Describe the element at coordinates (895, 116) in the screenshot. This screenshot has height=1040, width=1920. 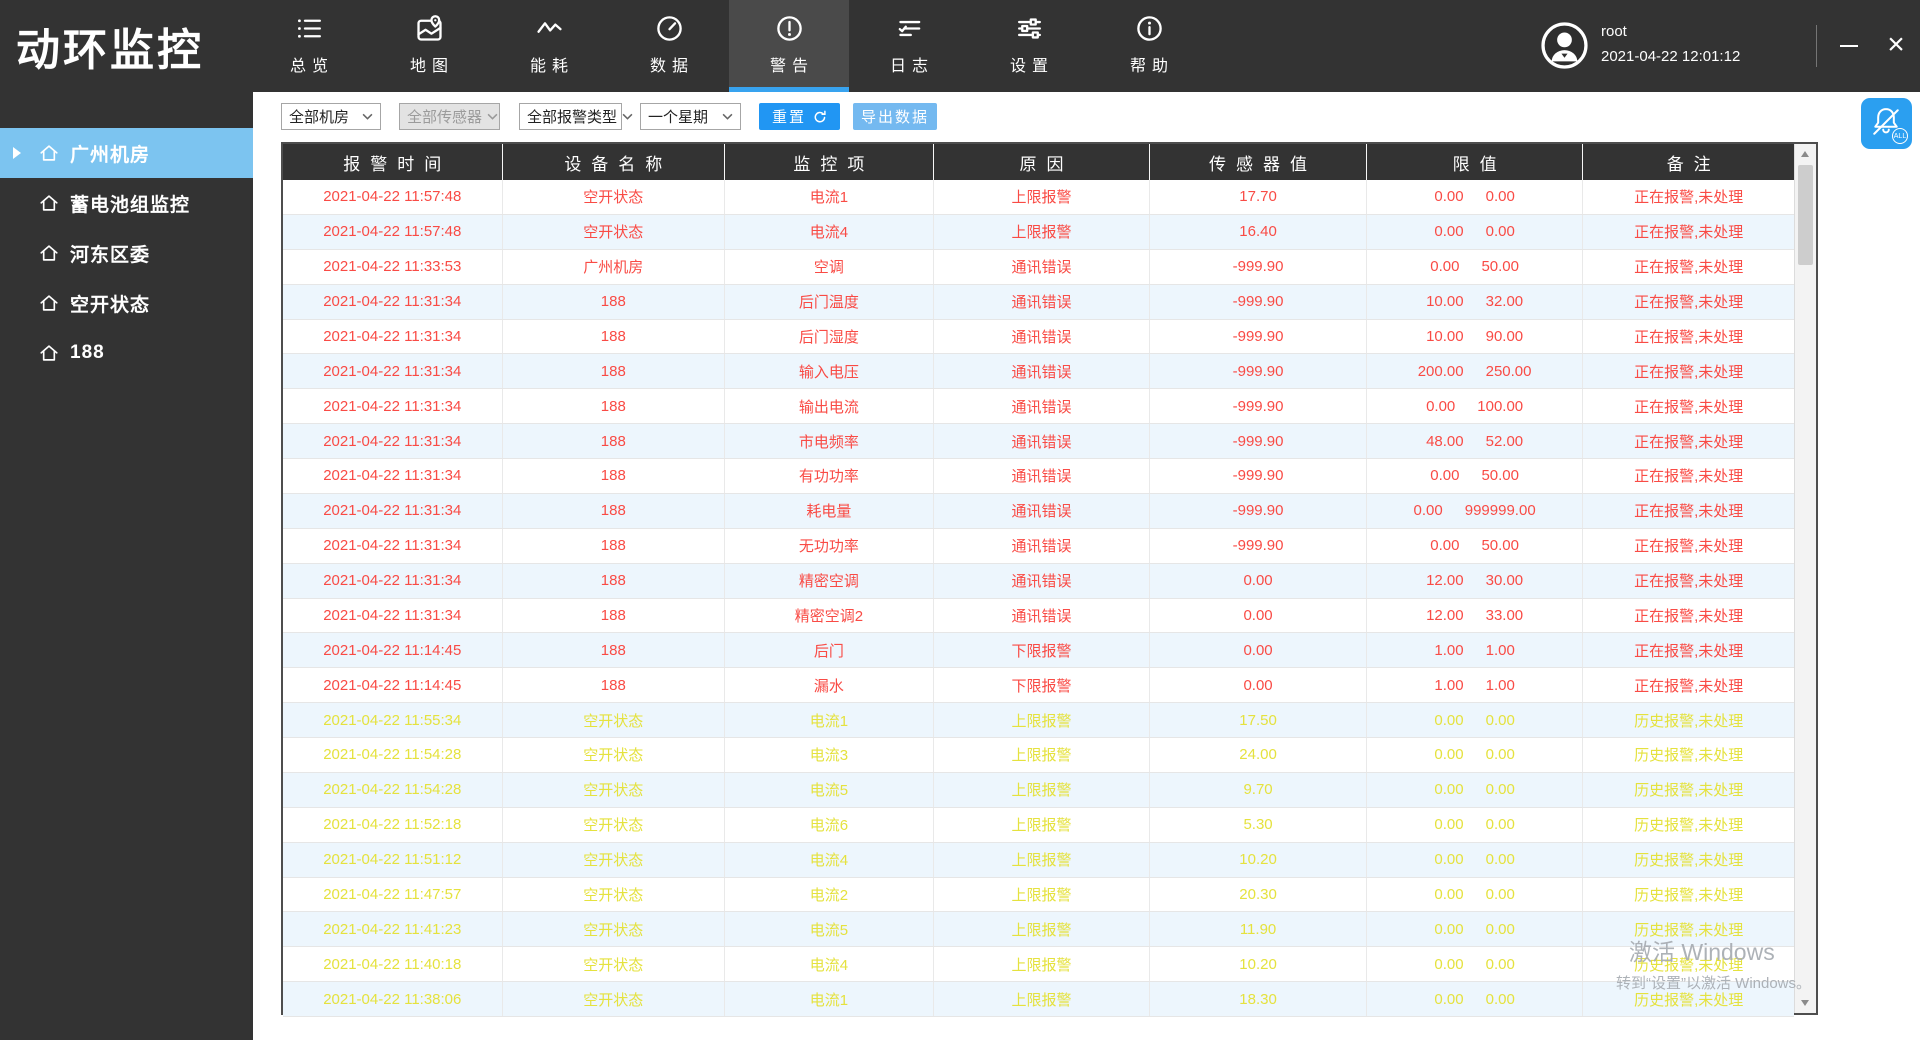
I see `export-data-button: 导出数据` at that location.